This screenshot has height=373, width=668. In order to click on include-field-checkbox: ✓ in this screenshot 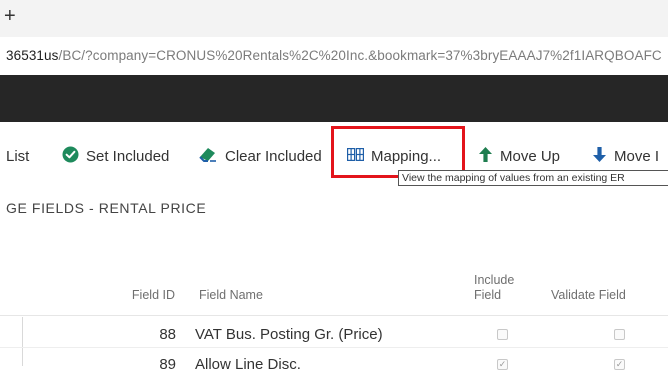, I will do `click(502, 364)`.